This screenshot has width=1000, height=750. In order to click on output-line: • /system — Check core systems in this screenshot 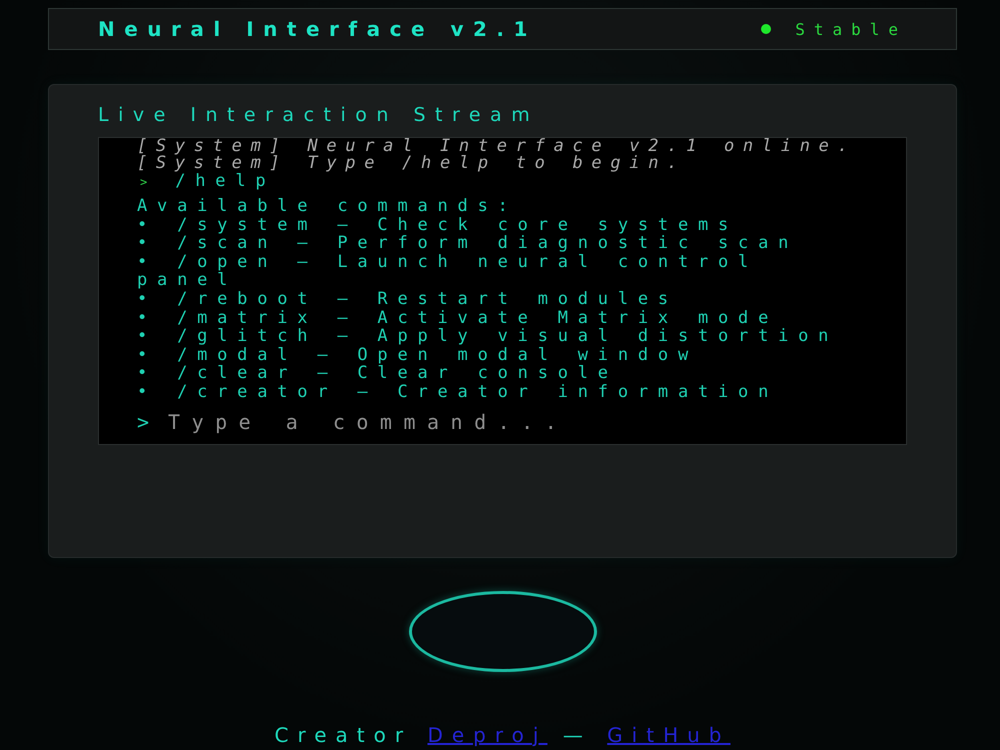, I will do `click(437, 225)`.